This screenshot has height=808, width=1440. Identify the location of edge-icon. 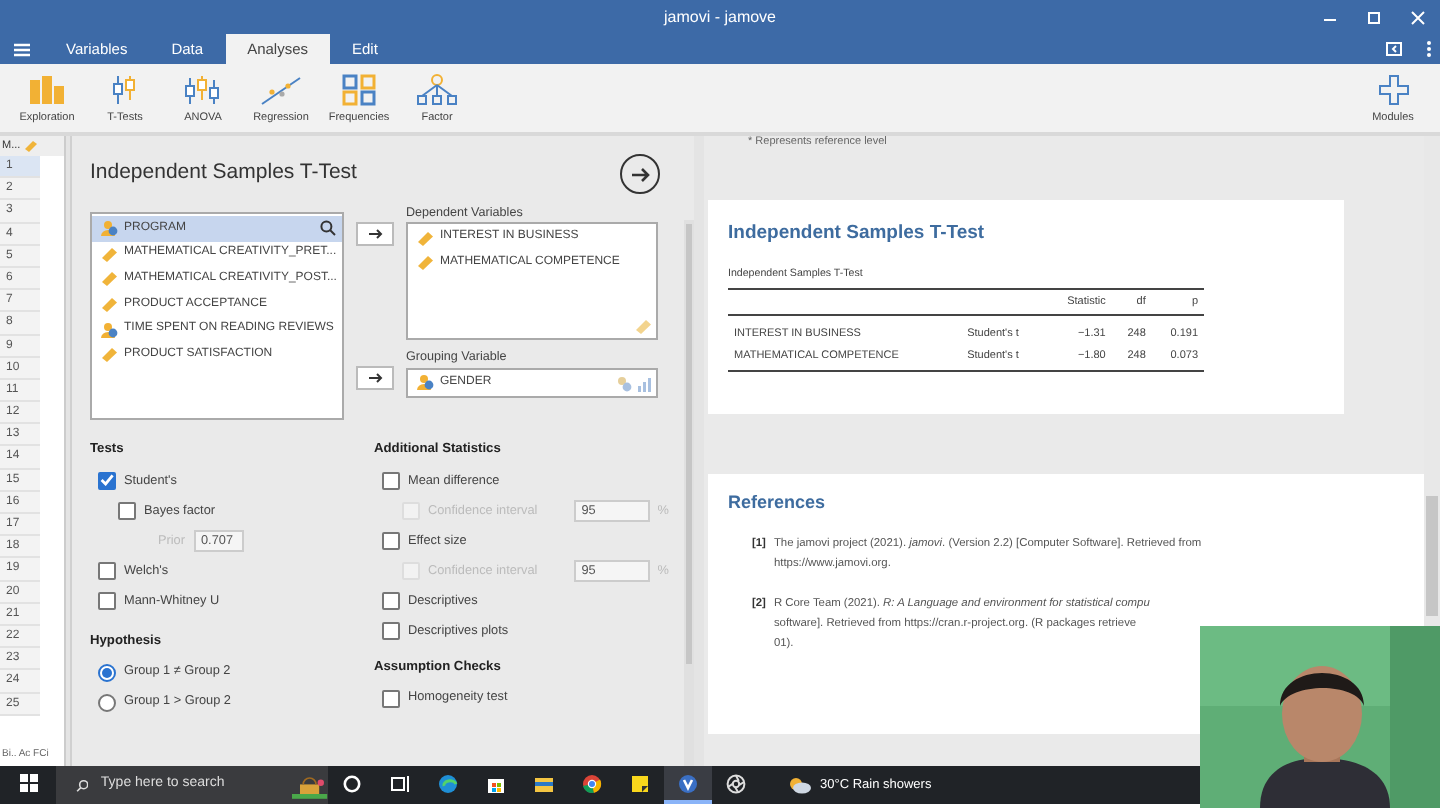
(448, 783).